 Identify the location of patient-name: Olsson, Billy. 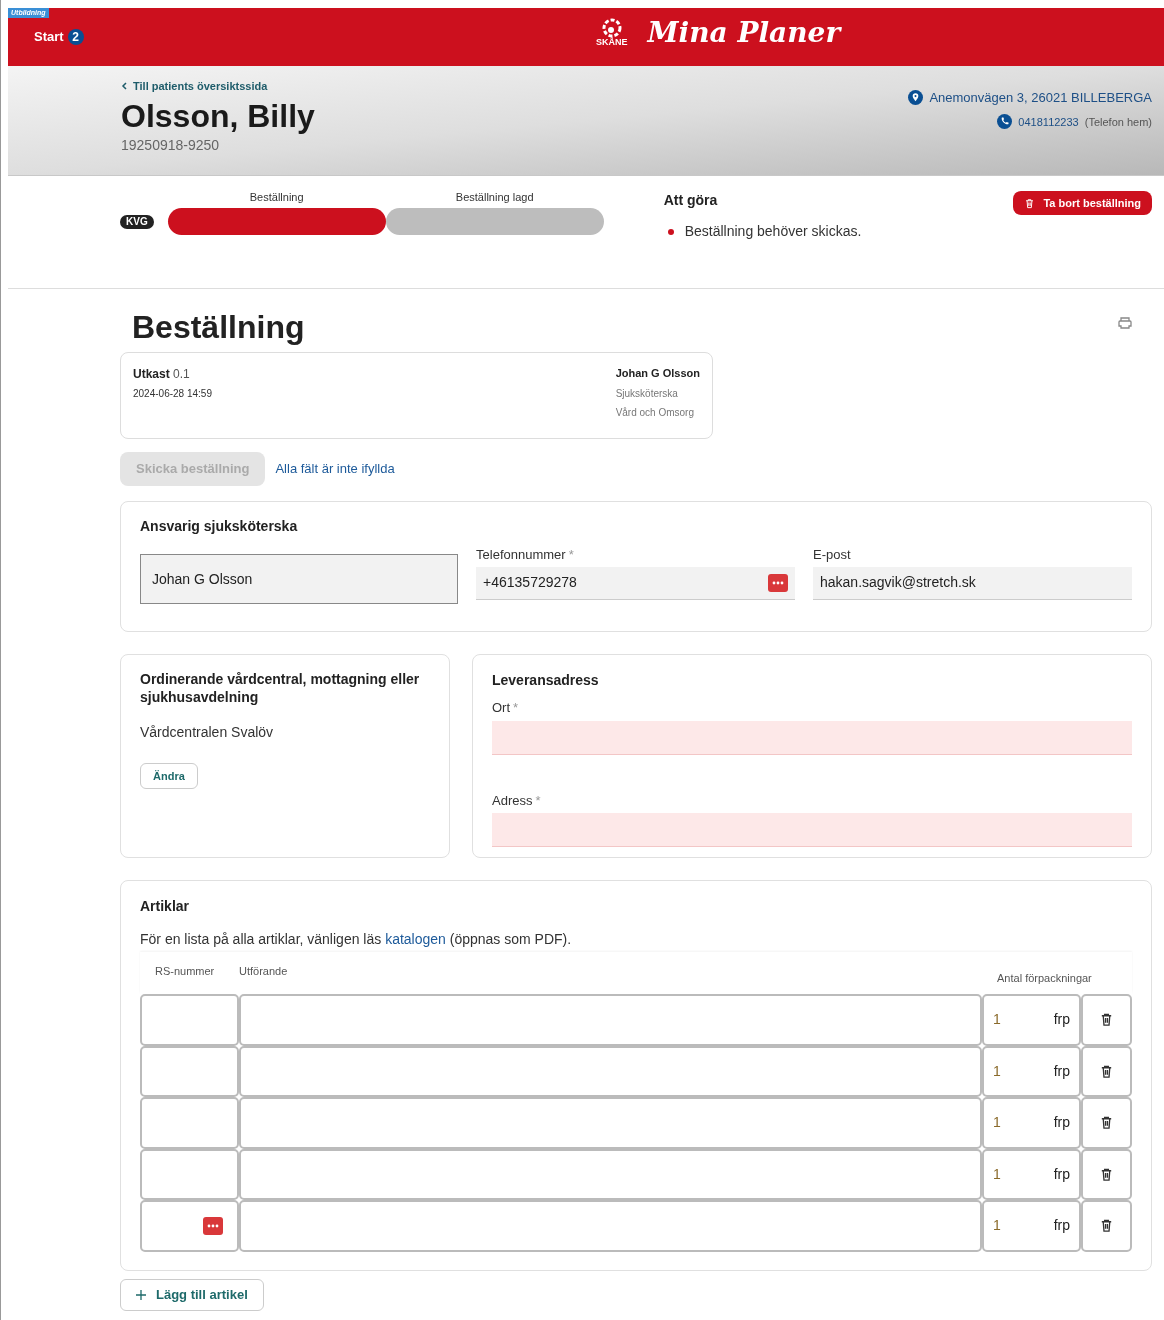
(218, 115).